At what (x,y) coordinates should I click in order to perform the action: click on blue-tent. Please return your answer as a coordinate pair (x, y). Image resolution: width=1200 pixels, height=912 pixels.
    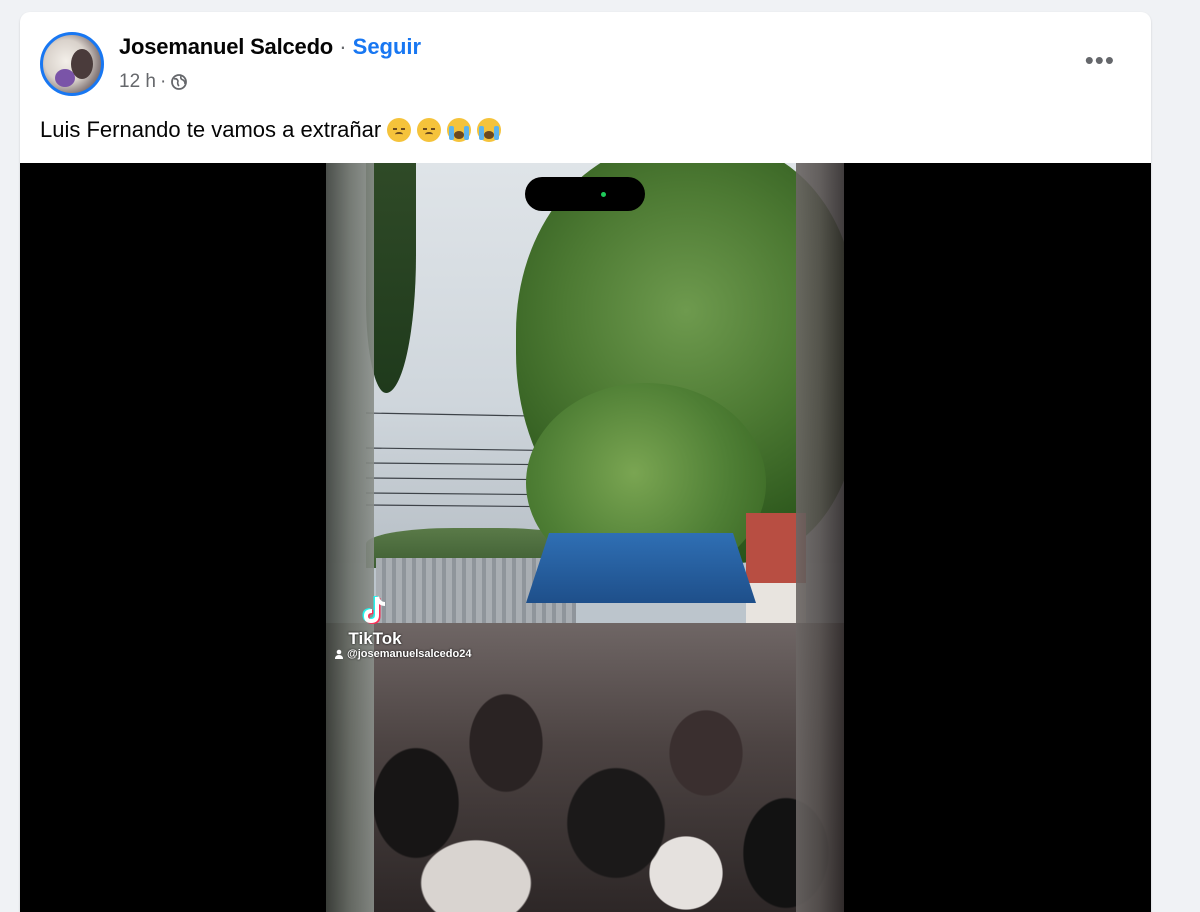
    Looking at the image, I should click on (641, 568).